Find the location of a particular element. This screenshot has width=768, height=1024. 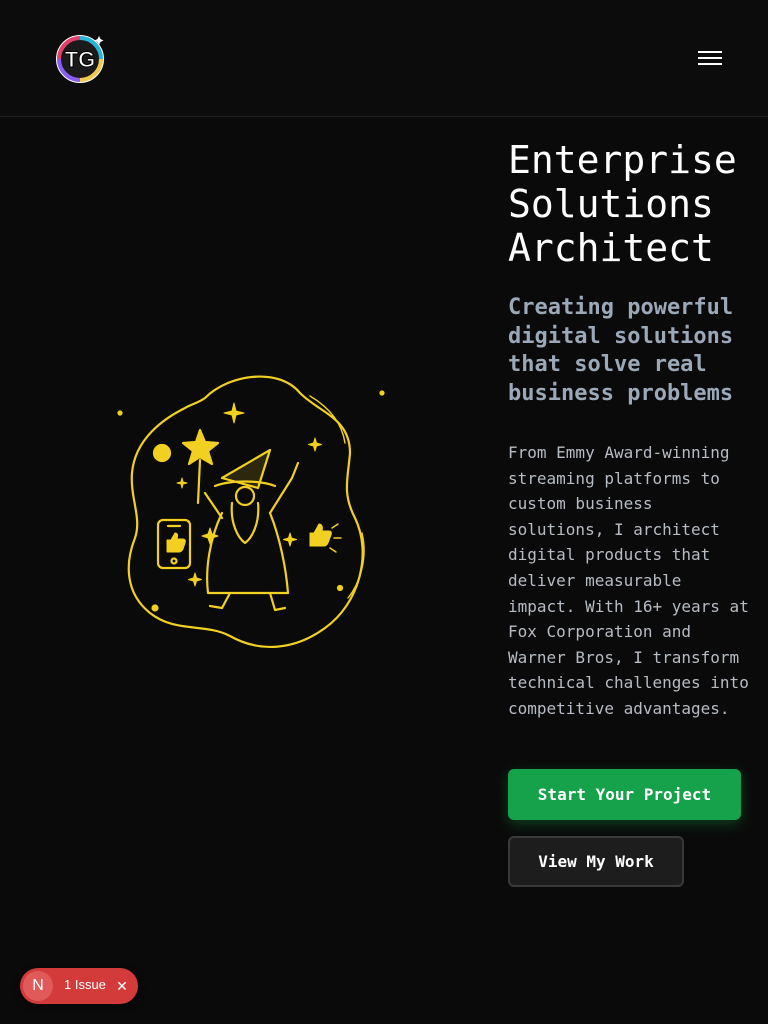

site-header: TG is located at coordinates (384, 58).